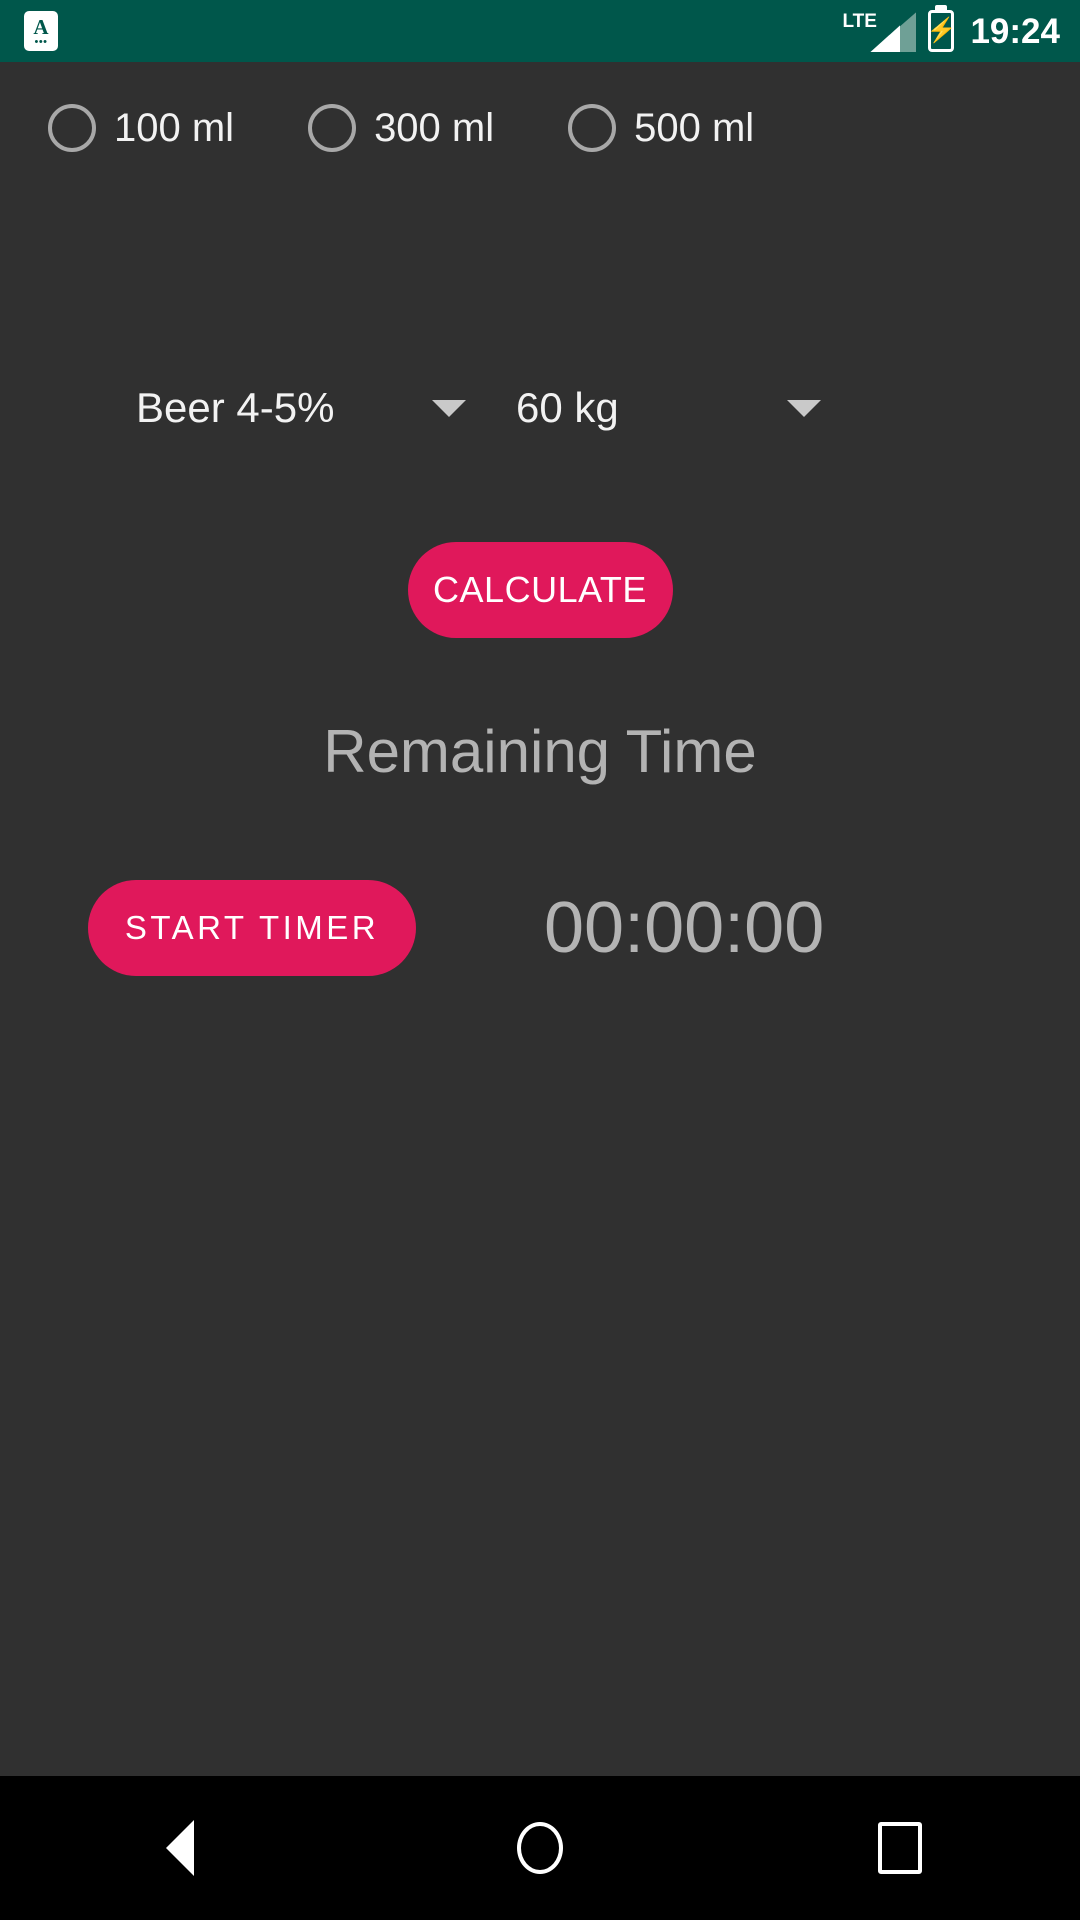 The width and height of the screenshot is (1080, 1920). I want to click on nav-recents-button, so click(900, 1848).